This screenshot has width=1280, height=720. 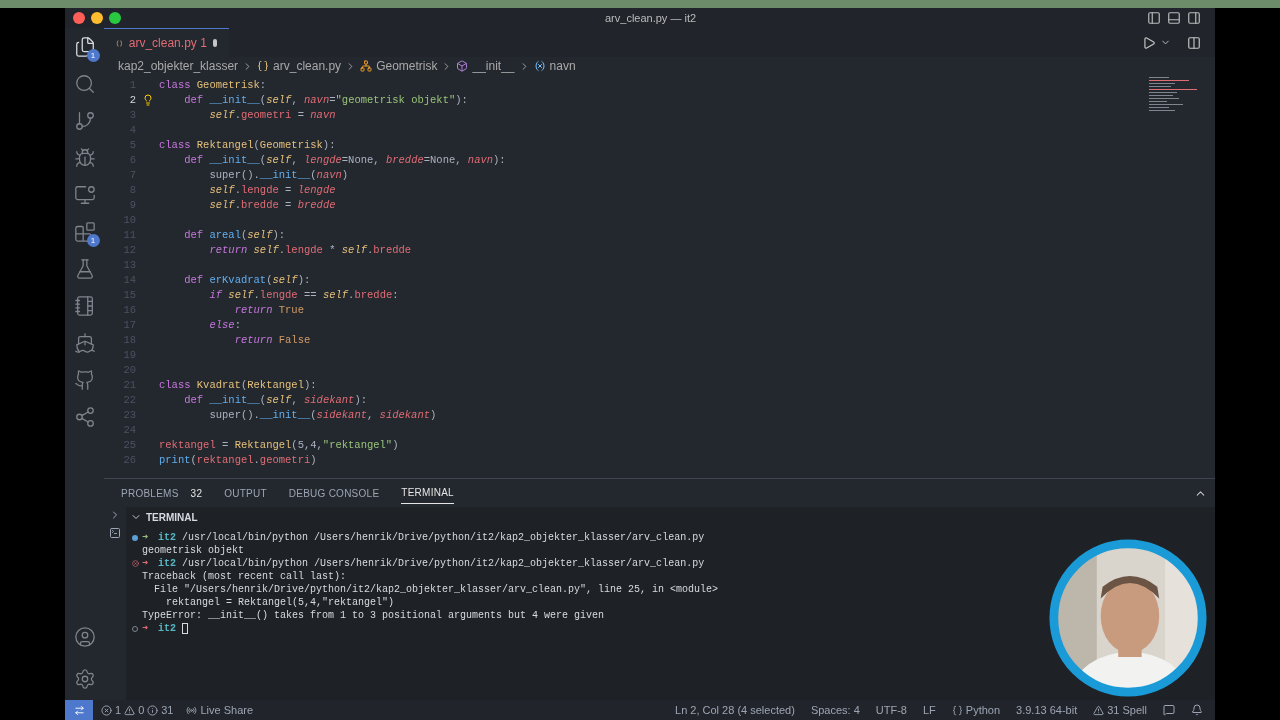 I want to click on remote-button, so click(x=79, y=710).